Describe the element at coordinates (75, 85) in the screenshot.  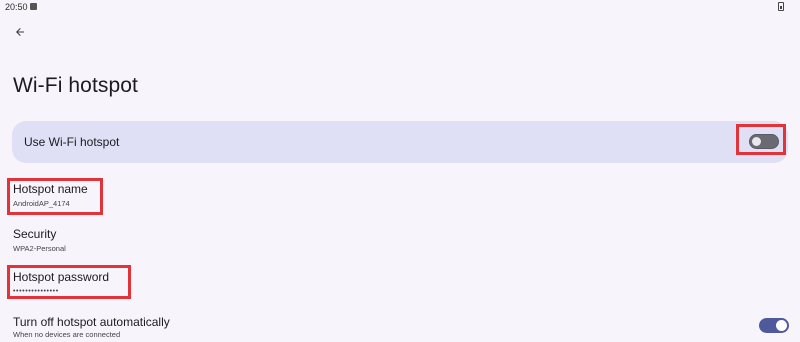
I see `page-title: Wi-Fi hotspot` at that location.